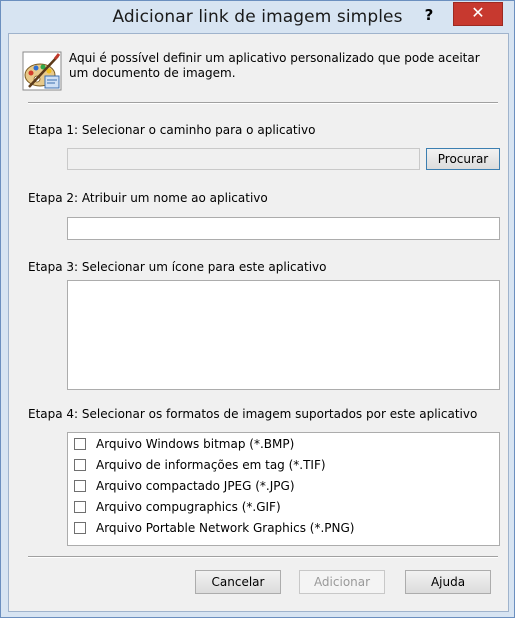  What do you see at coordinates (263, 557) in the screenshot?
I see `separator-bottom` at bounding box center [263, 557].